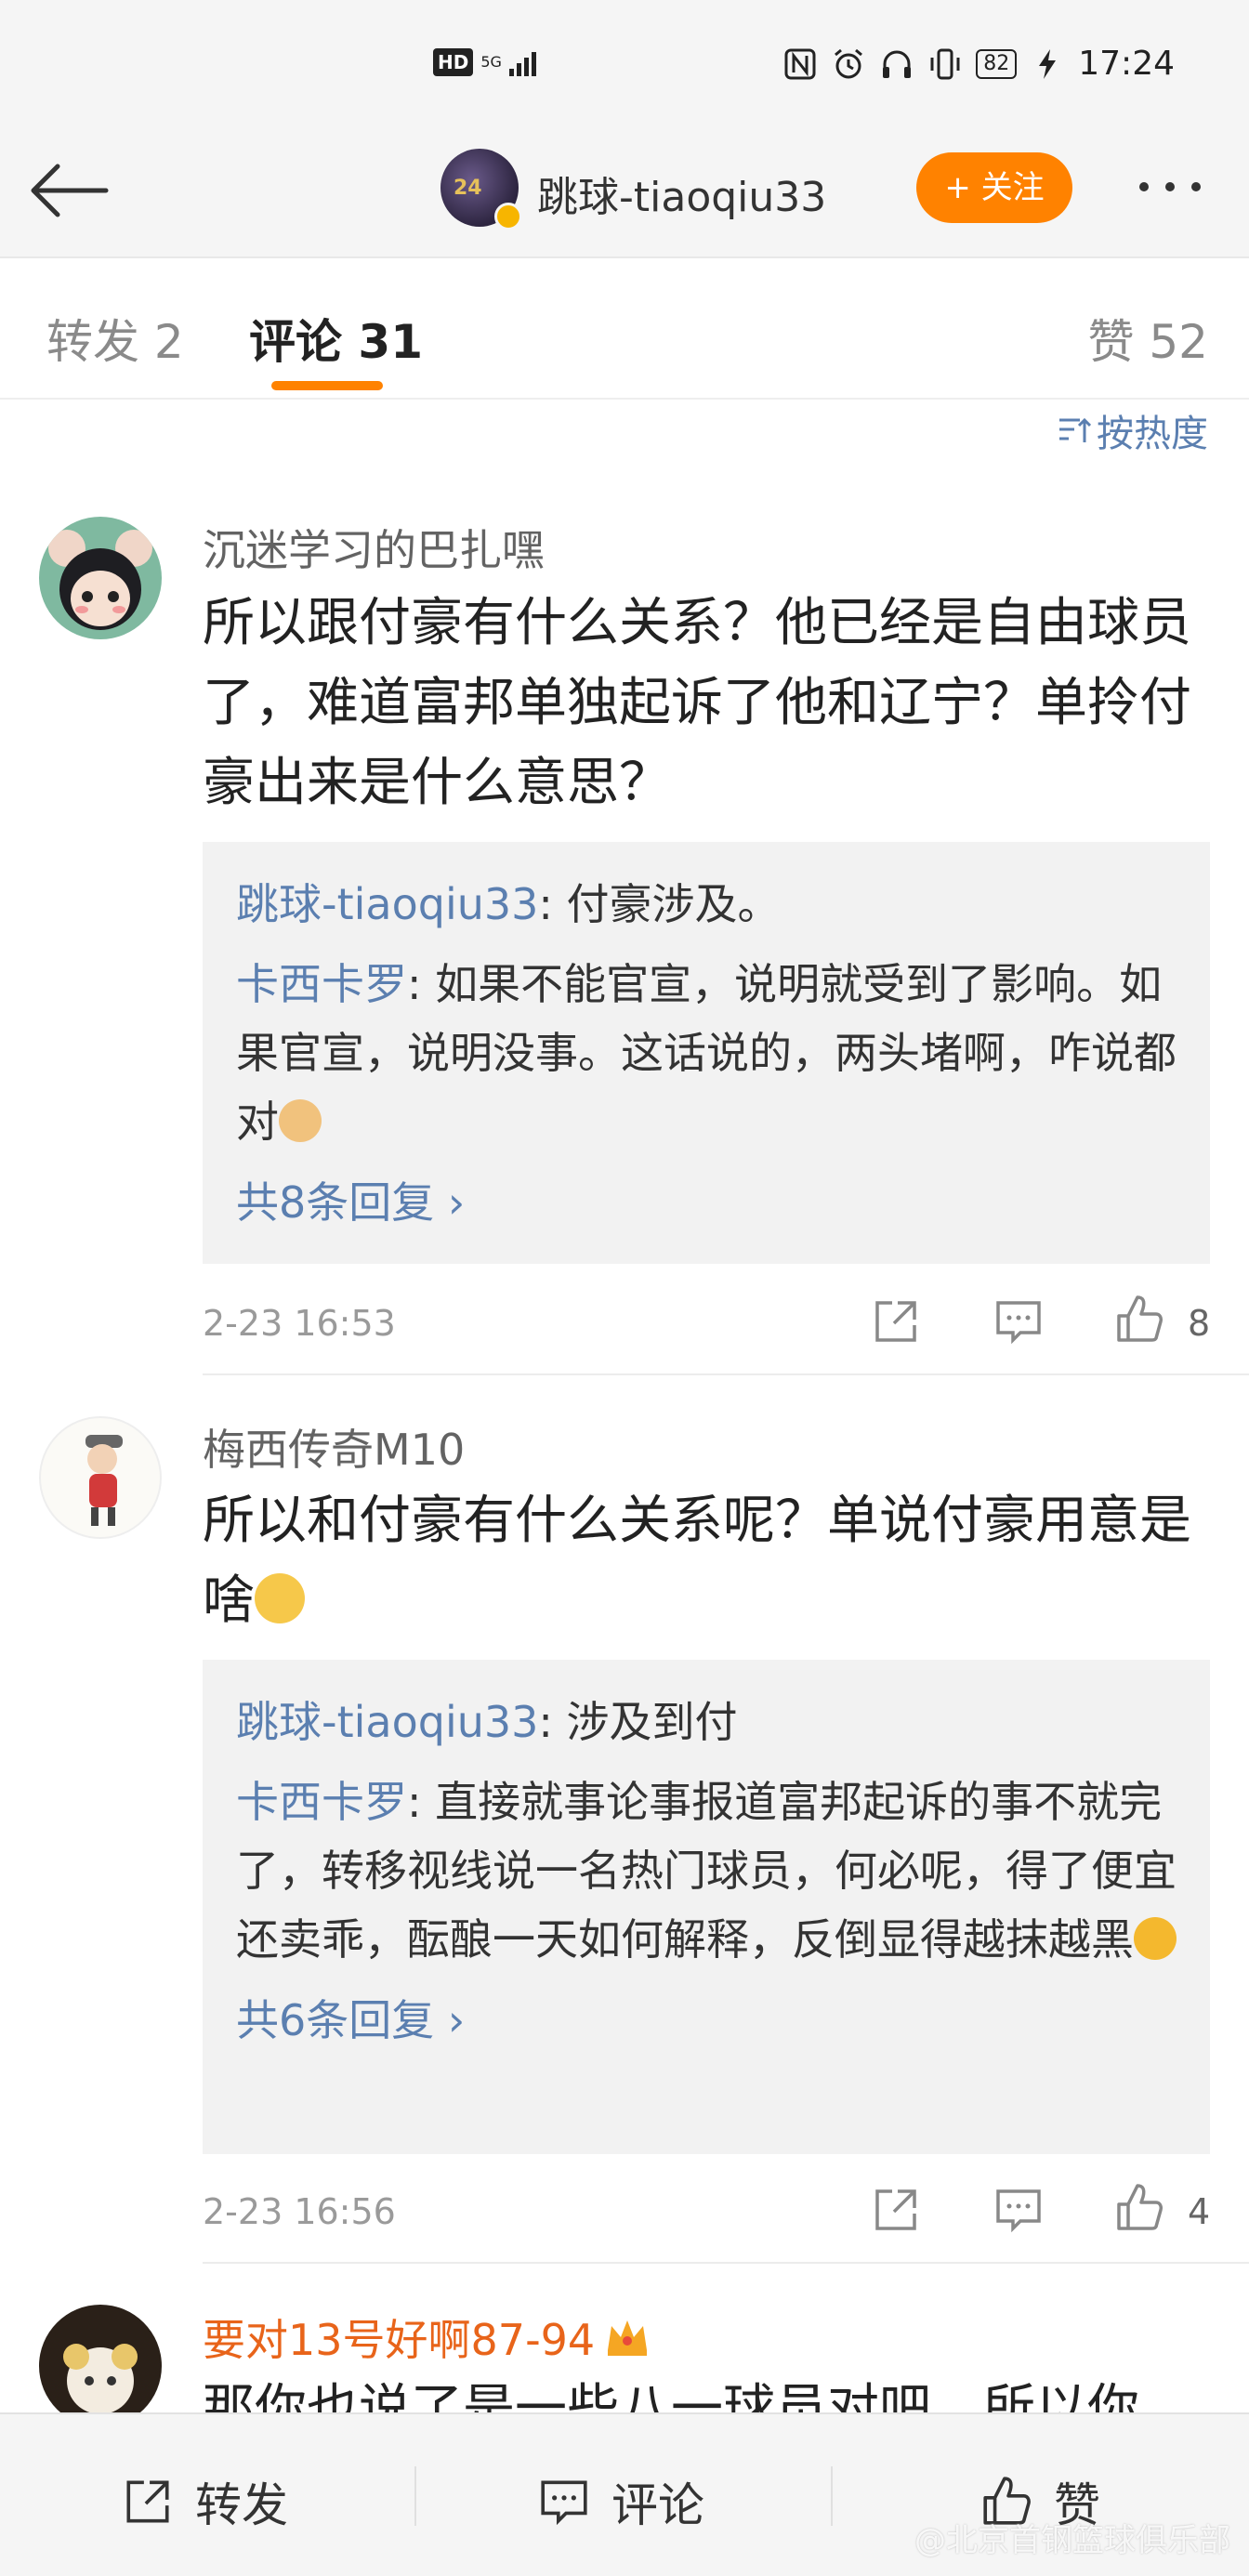 The height and width of the screenshot is (2576, 1249). Describe the element at coordinates (624, 330) in the screenshot. I see `tab-bar: 转发 2 评论 31 赞 52` at that location.